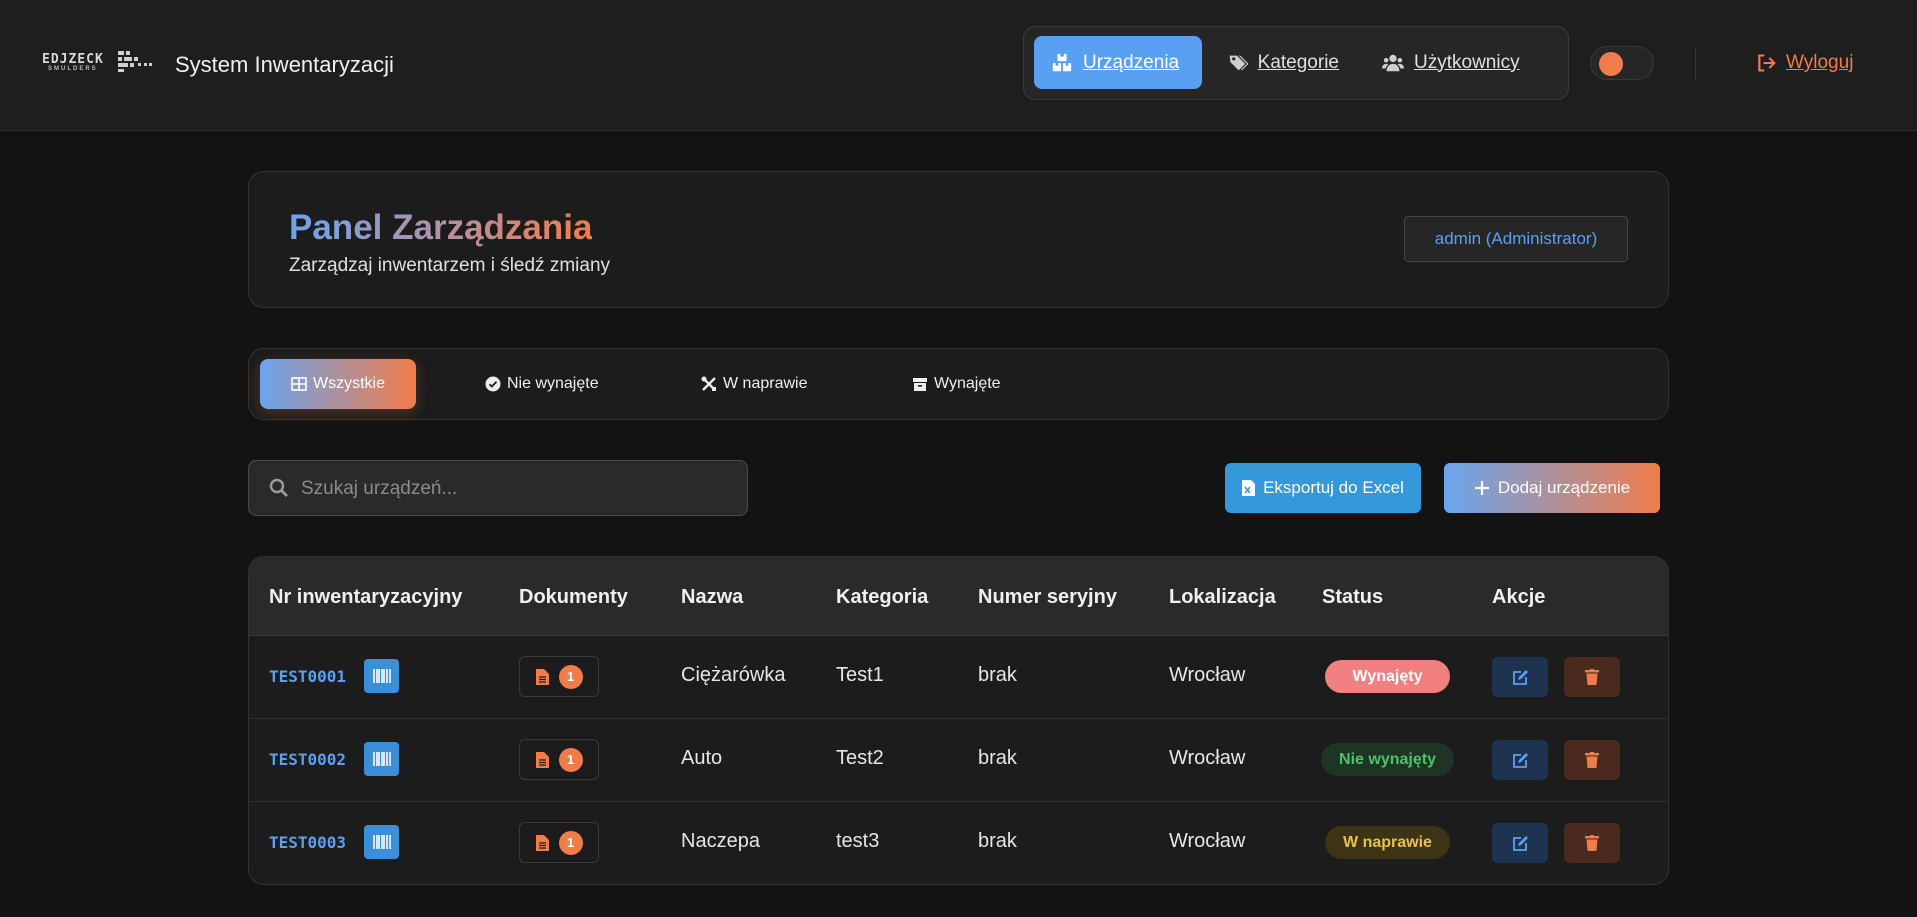 The image size is (1917, 917). What do you see at coordinates (1387, 842) in the screenshot?
I see `status-badge: W naprawie` at bounding box center [1387, 842].